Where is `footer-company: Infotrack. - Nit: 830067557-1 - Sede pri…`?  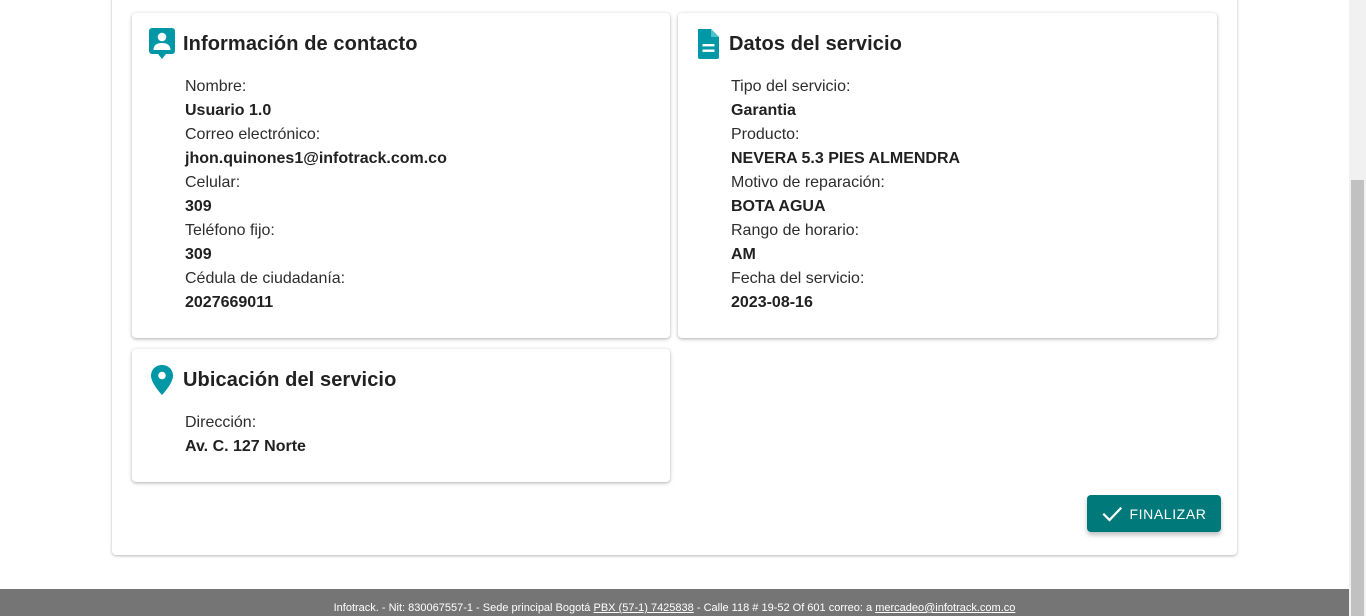 footer-company: Infotrack. - Nit: 830067557-1 - Sede pri… is located at coordinates (462, 608).